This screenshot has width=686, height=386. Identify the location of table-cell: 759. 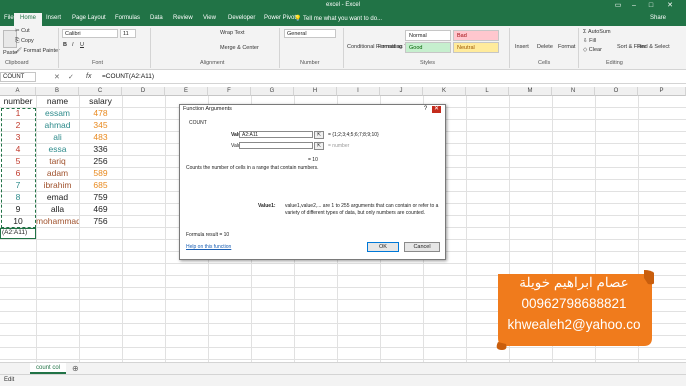
(100, 197).